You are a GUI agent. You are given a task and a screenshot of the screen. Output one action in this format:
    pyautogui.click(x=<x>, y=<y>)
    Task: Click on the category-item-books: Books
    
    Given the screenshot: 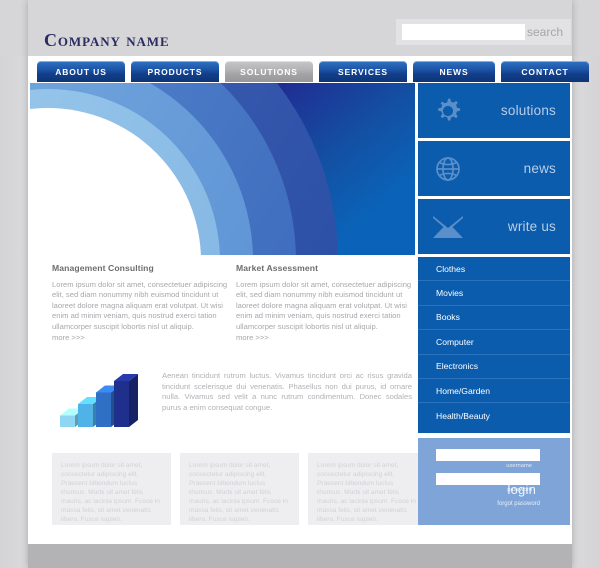 What is the action you would take?
    pyautogui.click(x=494, y=318)
    